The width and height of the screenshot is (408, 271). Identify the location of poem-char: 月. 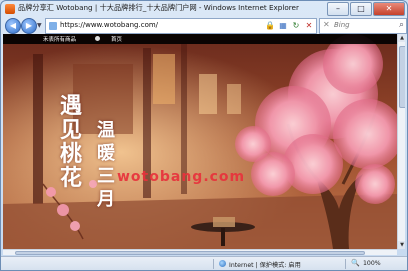
(106, 199).